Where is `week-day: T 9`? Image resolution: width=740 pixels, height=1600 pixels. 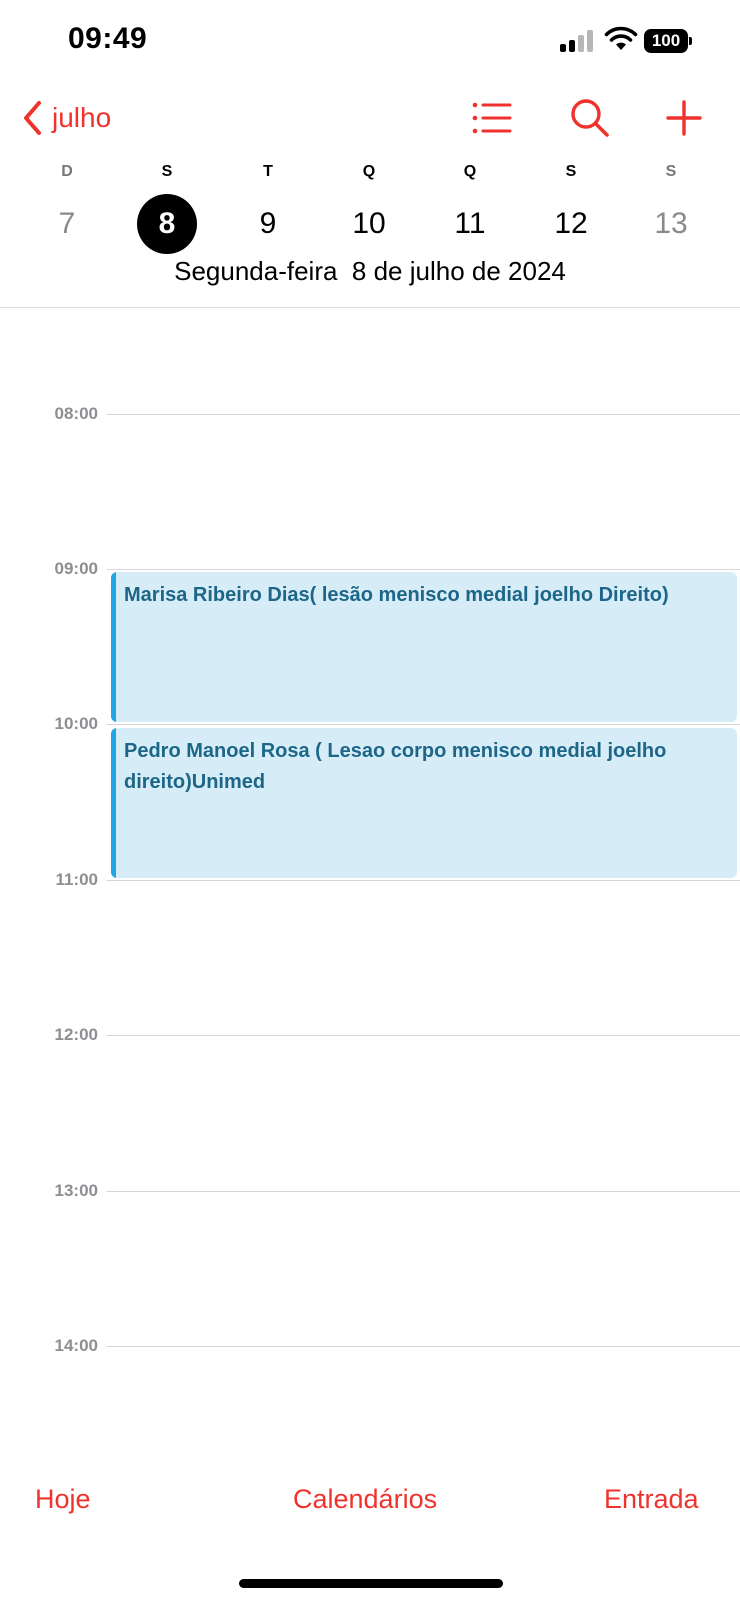
week-day: T 9 is located at coordinates (268, 206).